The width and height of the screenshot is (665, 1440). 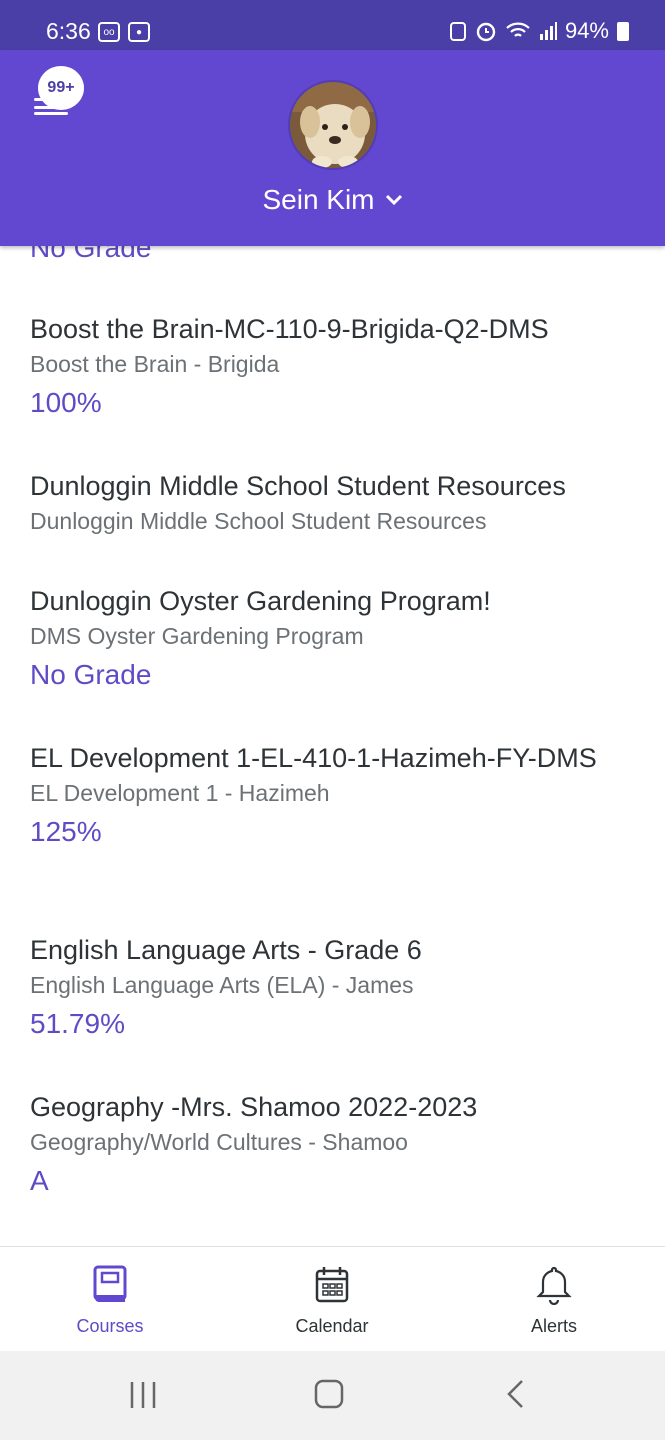 I want to click on course-subtitle: Geography/World Cultures - Shamoo, so click(x=219, y=1142).